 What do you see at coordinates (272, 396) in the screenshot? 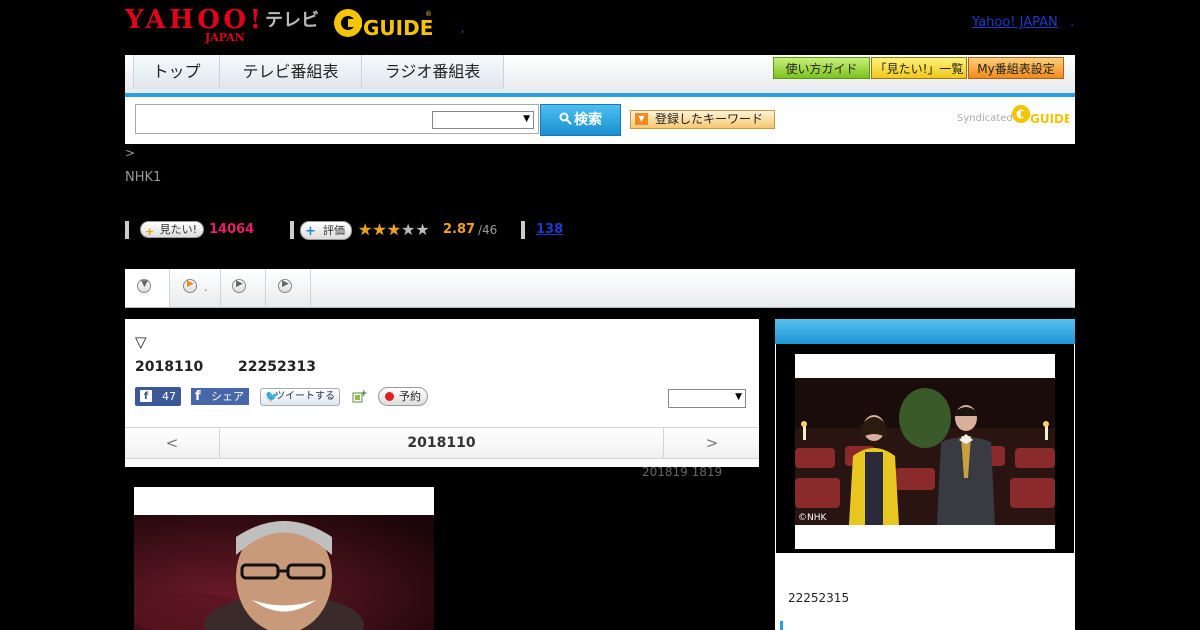
I see `twitter-bird-icon: 🐦` at bounding box center [272, 396].